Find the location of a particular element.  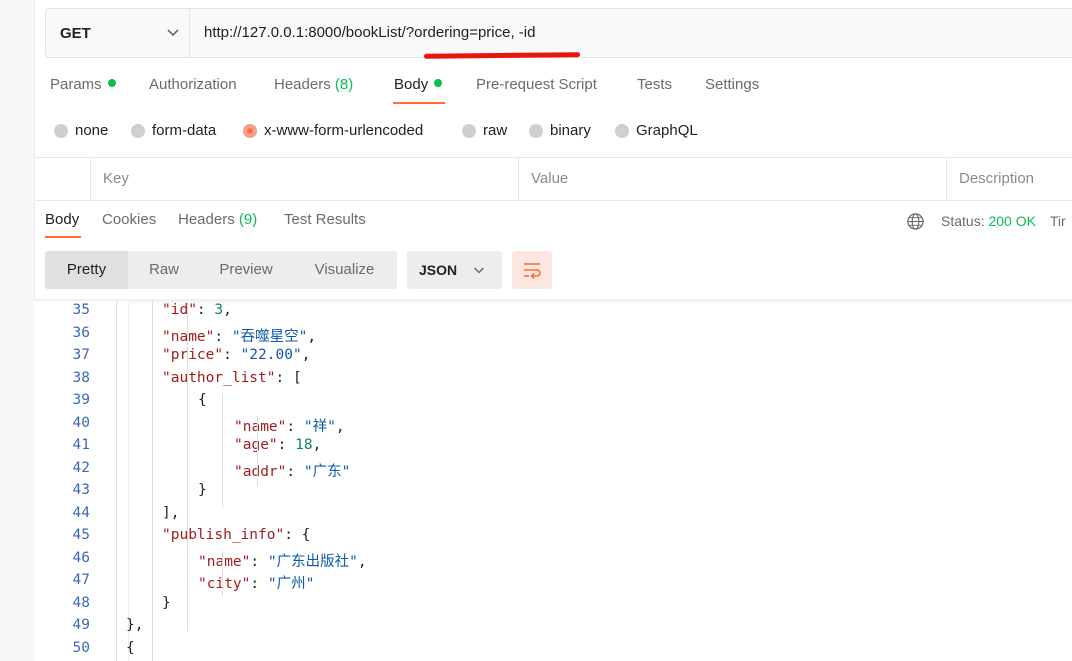

tab-label: Body is located at coordinates (411, 84).